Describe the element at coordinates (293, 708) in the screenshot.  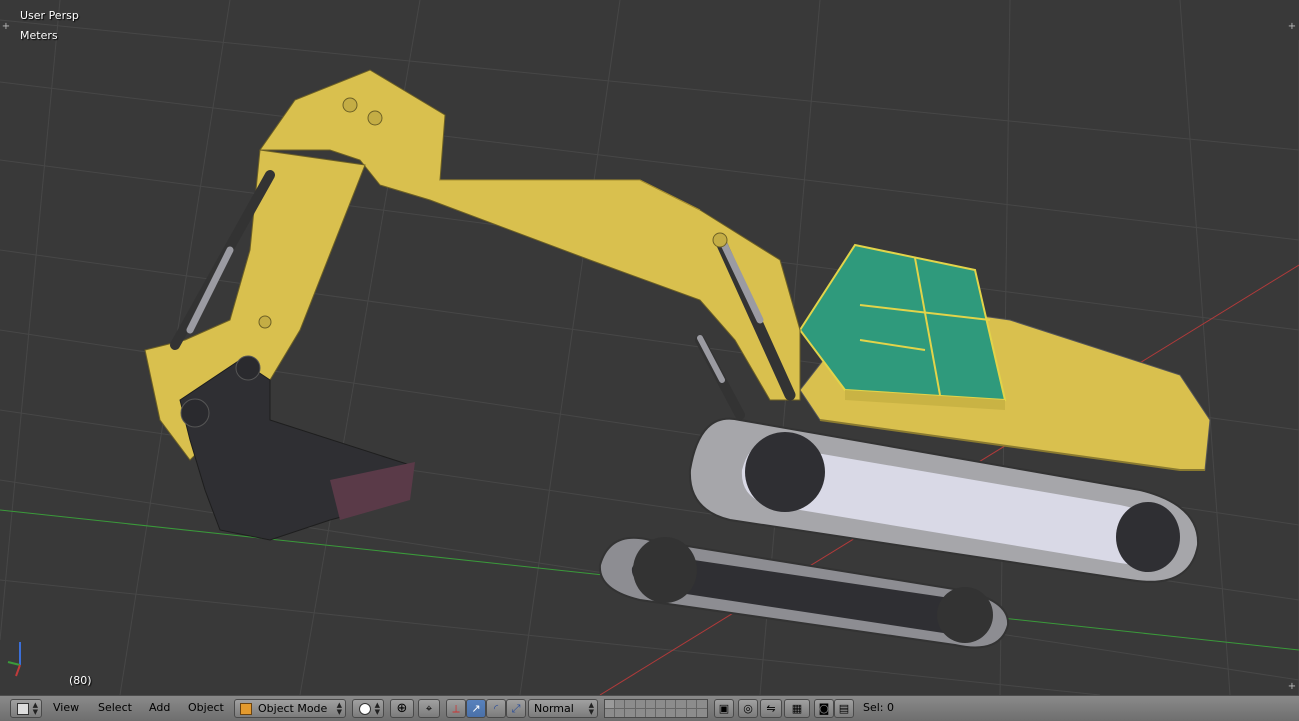
I see `mode-label: Object Mode` at that location.